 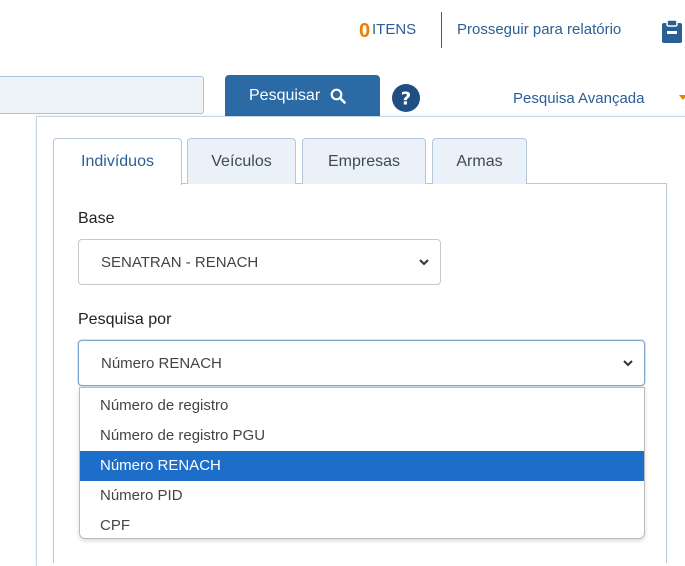 I want to click on pesquisa-select-value: Número RENACH, so click(x=161, y=363).